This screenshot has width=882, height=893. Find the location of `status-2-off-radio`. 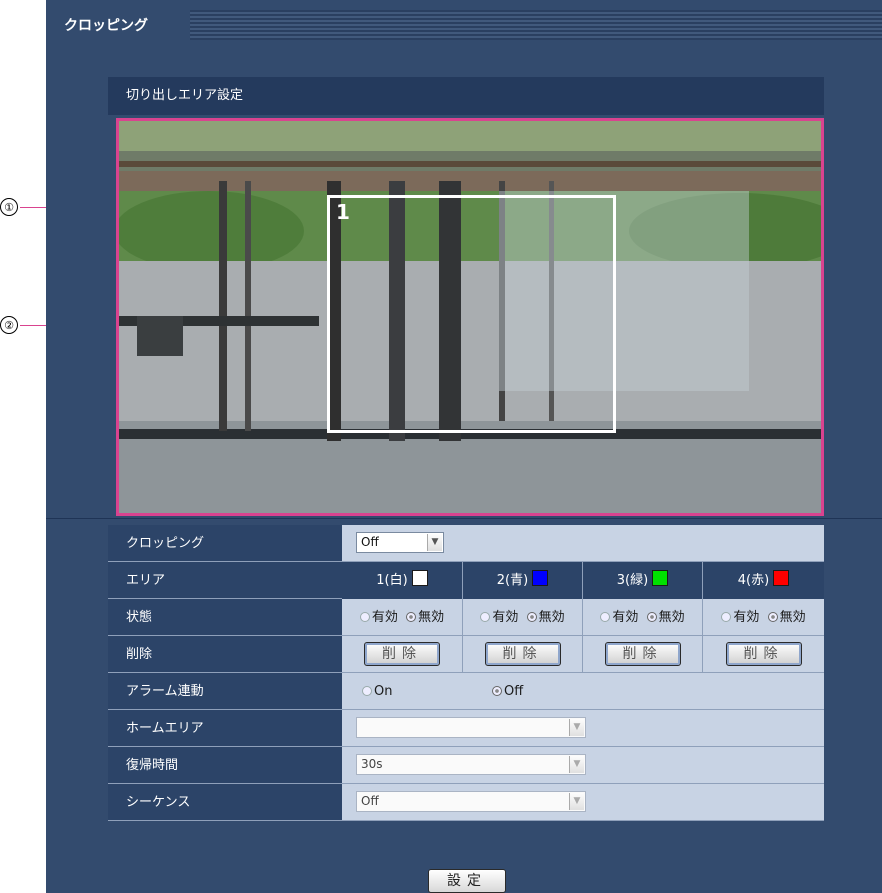

status-2-off-radio is located at coordinates (531, 617).